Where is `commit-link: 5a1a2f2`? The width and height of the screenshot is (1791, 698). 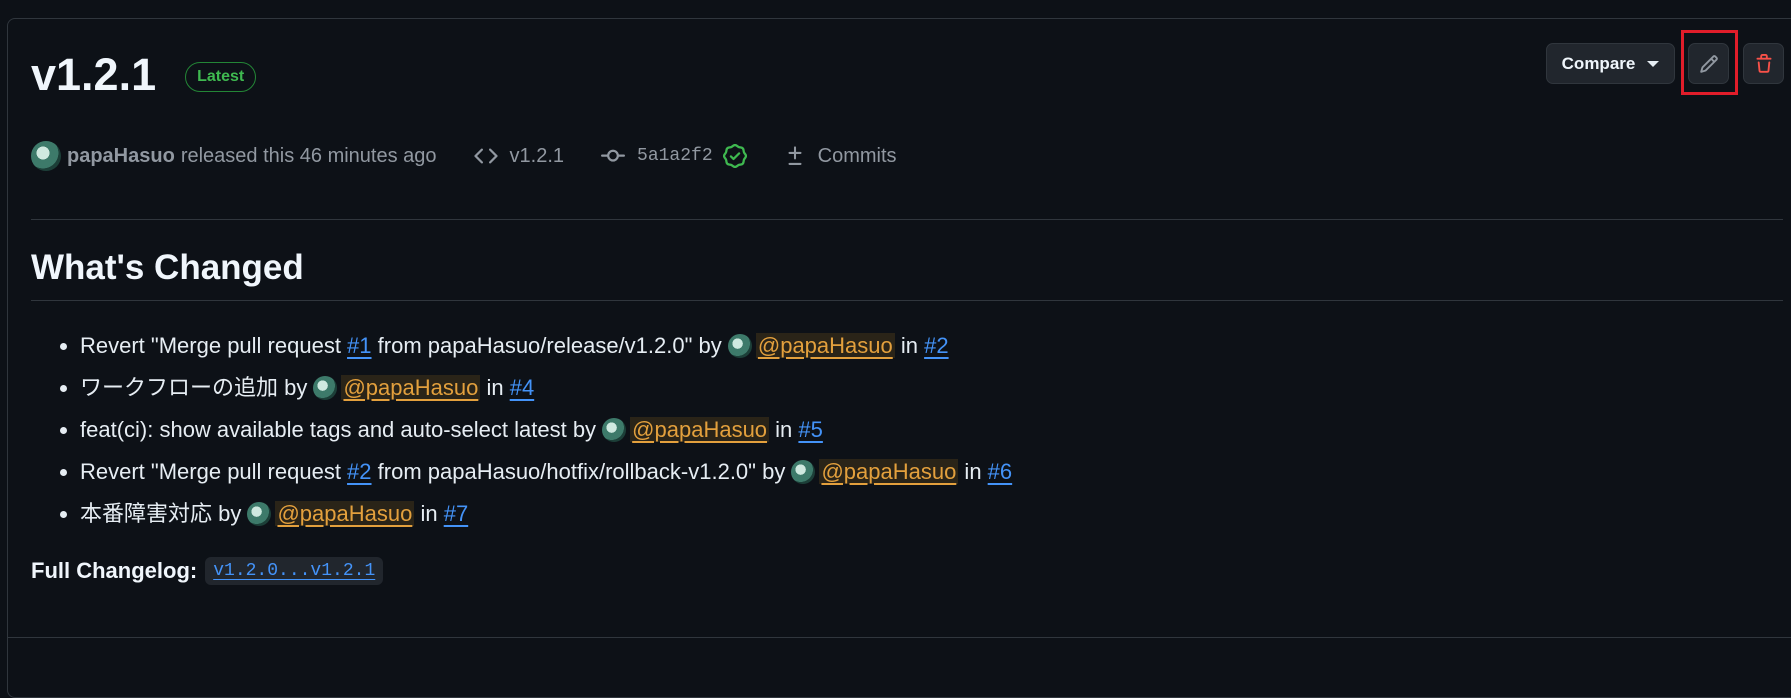 commit-link: 5a1a2f2 is located at coordinates (674, 156).